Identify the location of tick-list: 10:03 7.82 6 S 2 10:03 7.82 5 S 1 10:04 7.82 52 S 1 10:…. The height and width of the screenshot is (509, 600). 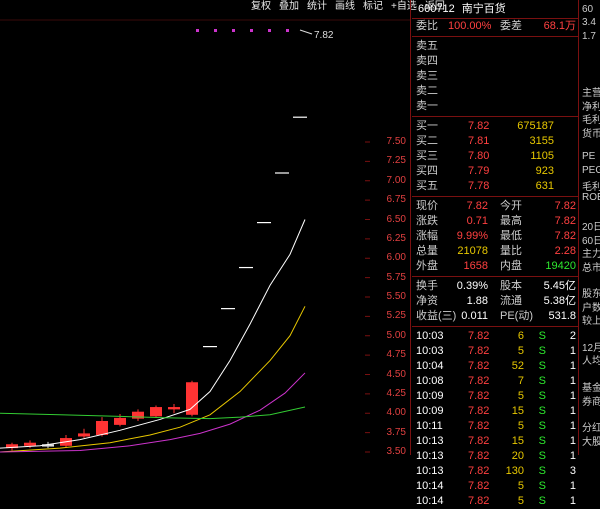
(495, 419).